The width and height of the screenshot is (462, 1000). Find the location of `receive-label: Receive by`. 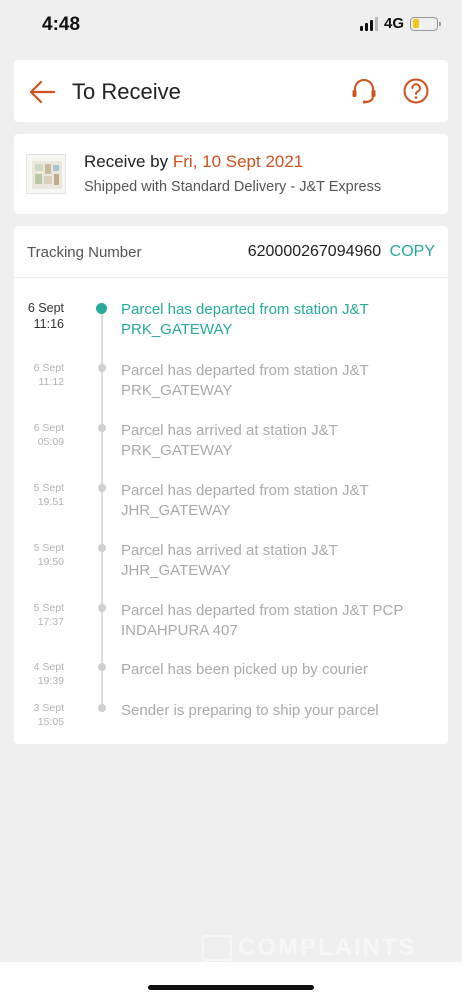

receive-label: Receive by is located at coordinates (126, 161).